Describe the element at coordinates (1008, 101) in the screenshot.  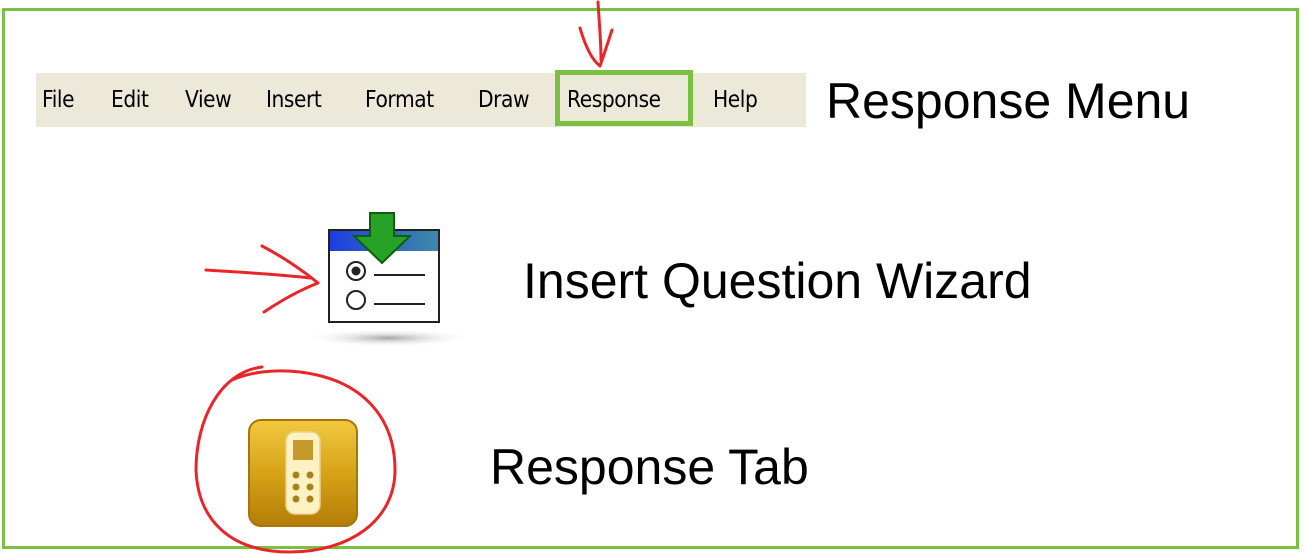
I see `response-menu-caption: Response Menu` at that location.